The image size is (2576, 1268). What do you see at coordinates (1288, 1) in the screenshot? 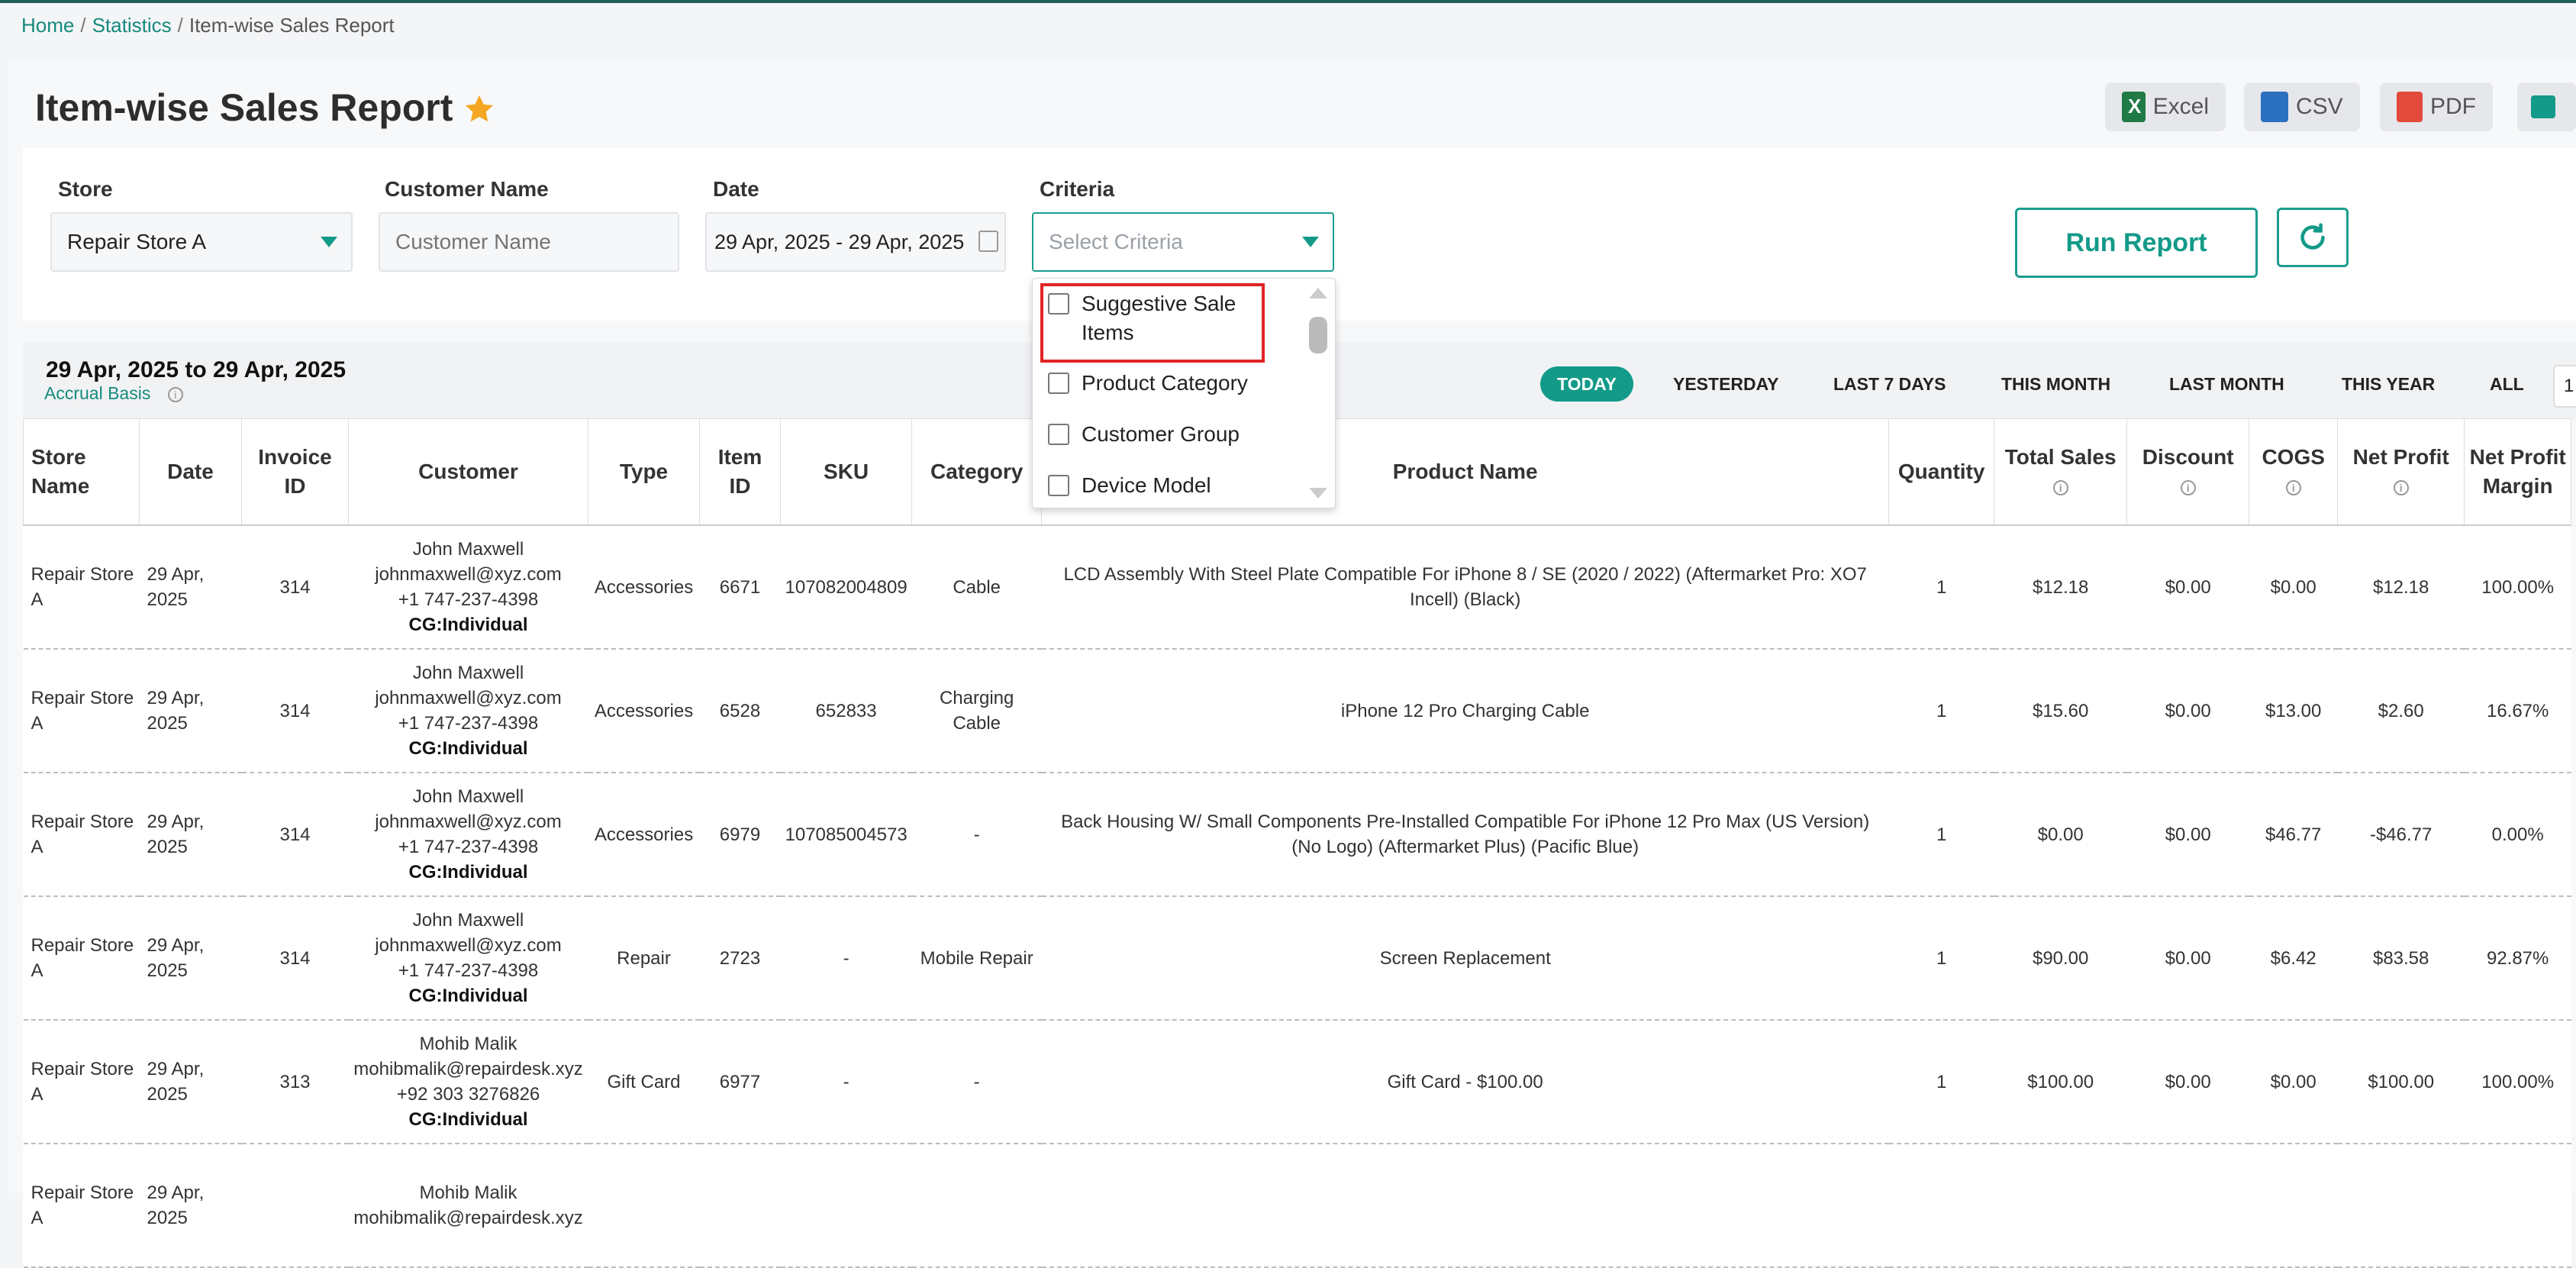
I see `top-accent-line` at bounding box center [1288, 1].